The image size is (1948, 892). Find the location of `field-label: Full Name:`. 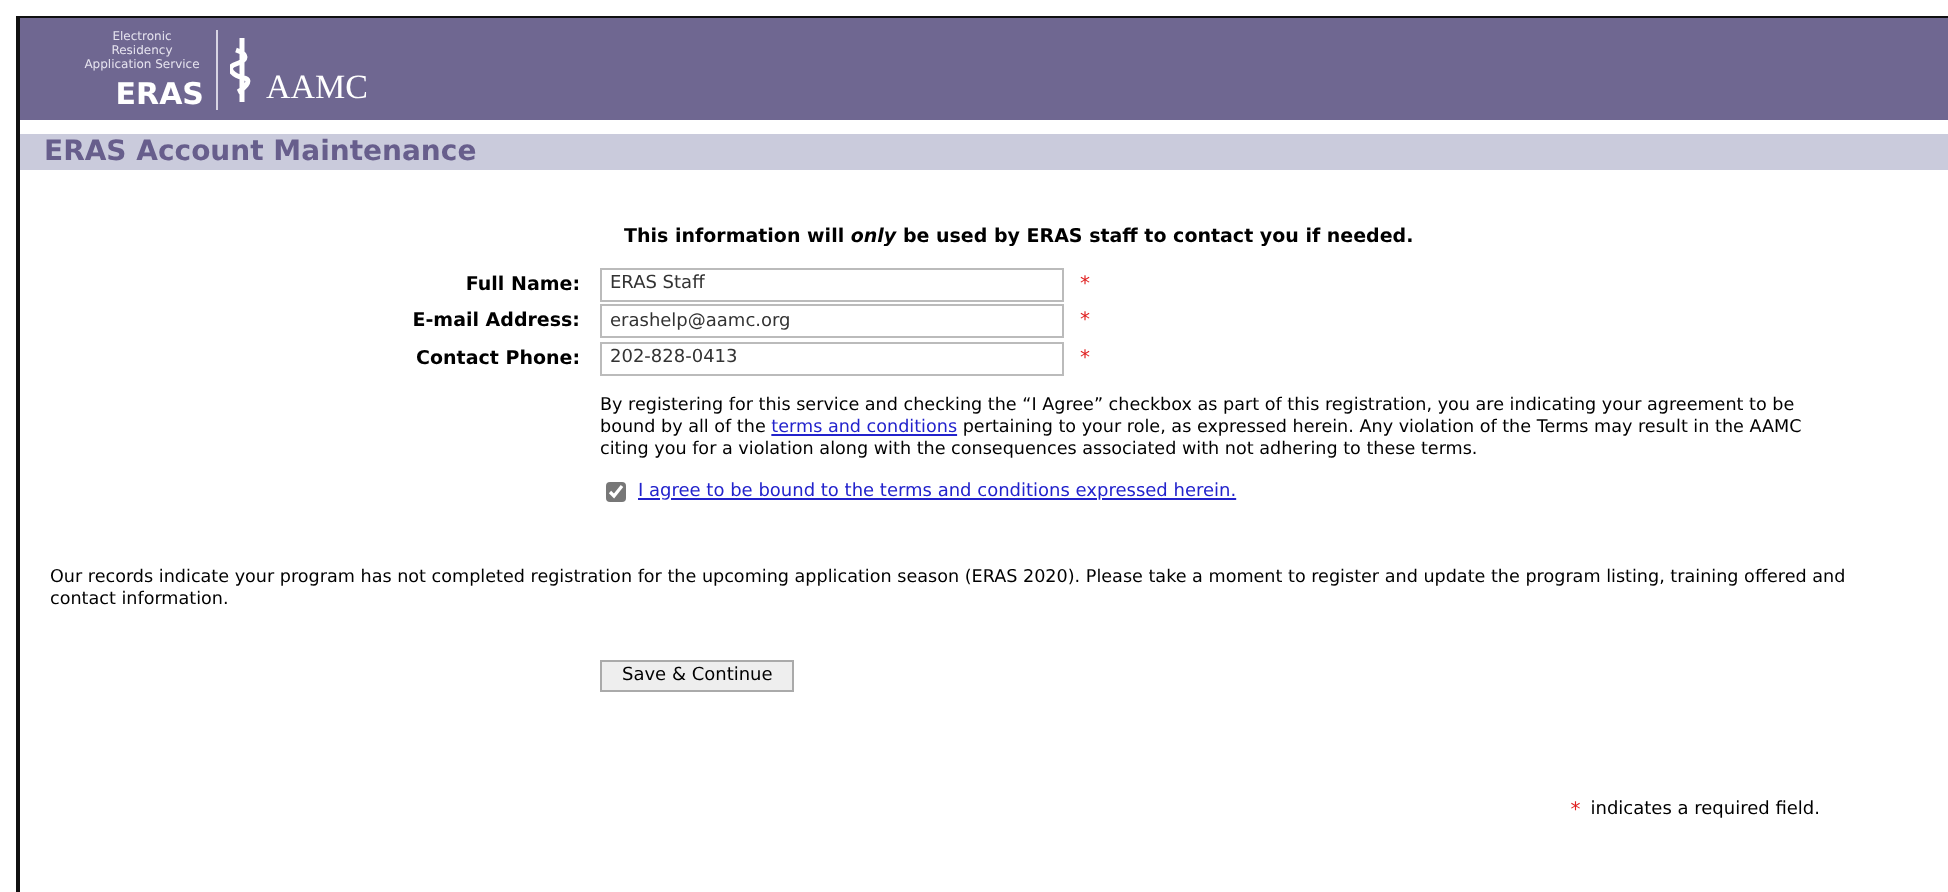

field-label: Full Name: is located at coordinates (522, 284).